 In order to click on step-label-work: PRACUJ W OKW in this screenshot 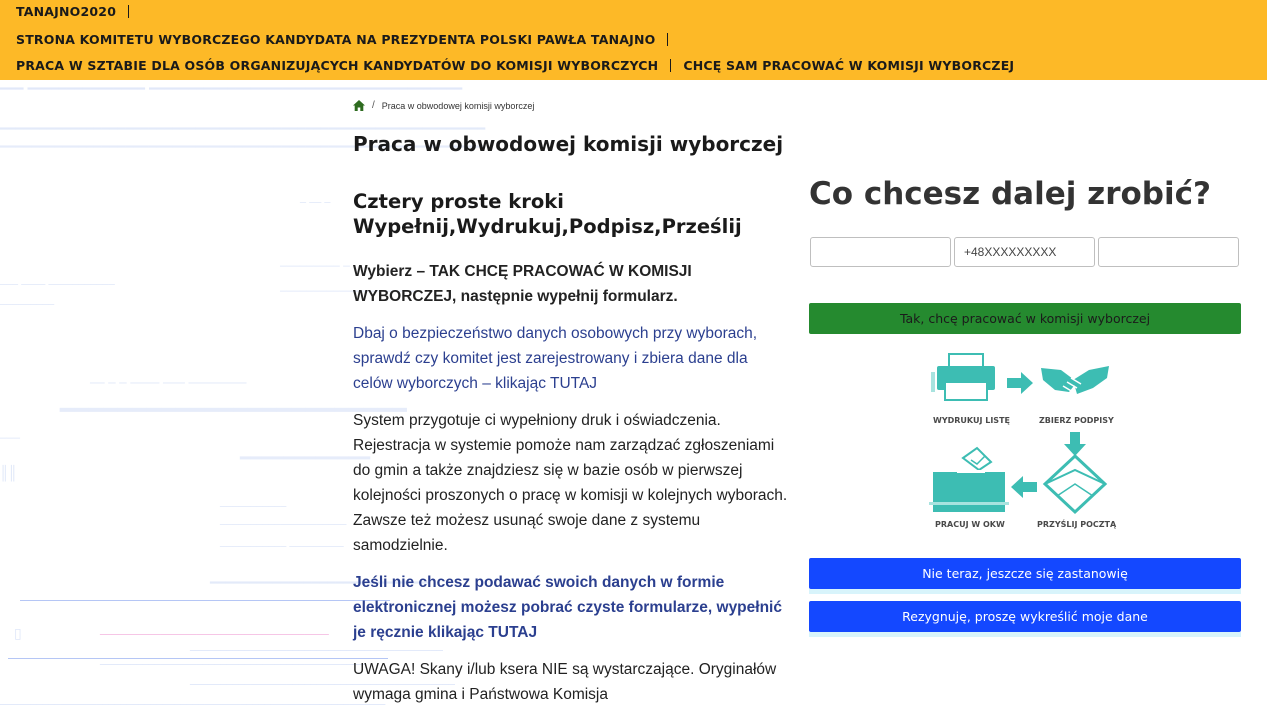, I will do `click(970, 524)`.